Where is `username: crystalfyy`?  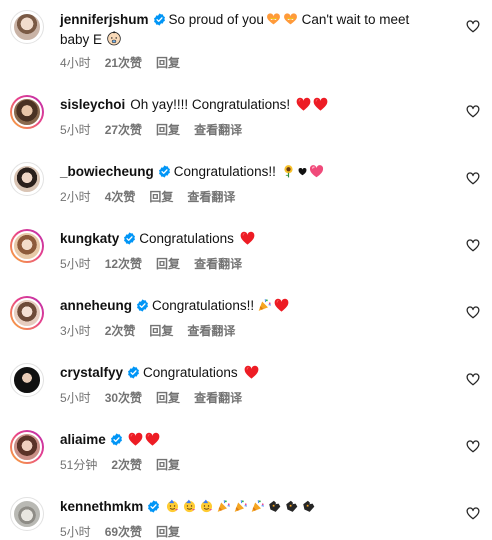 username: crystalfyy is located at coordinates (91, 372).